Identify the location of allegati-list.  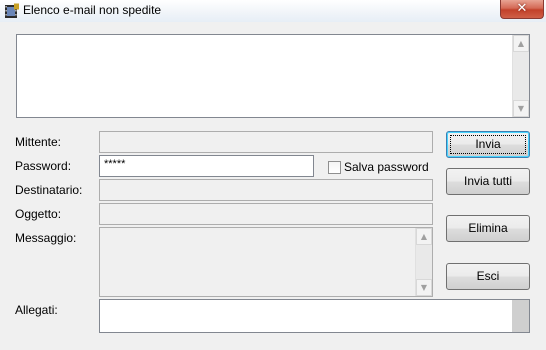
(314, 316).